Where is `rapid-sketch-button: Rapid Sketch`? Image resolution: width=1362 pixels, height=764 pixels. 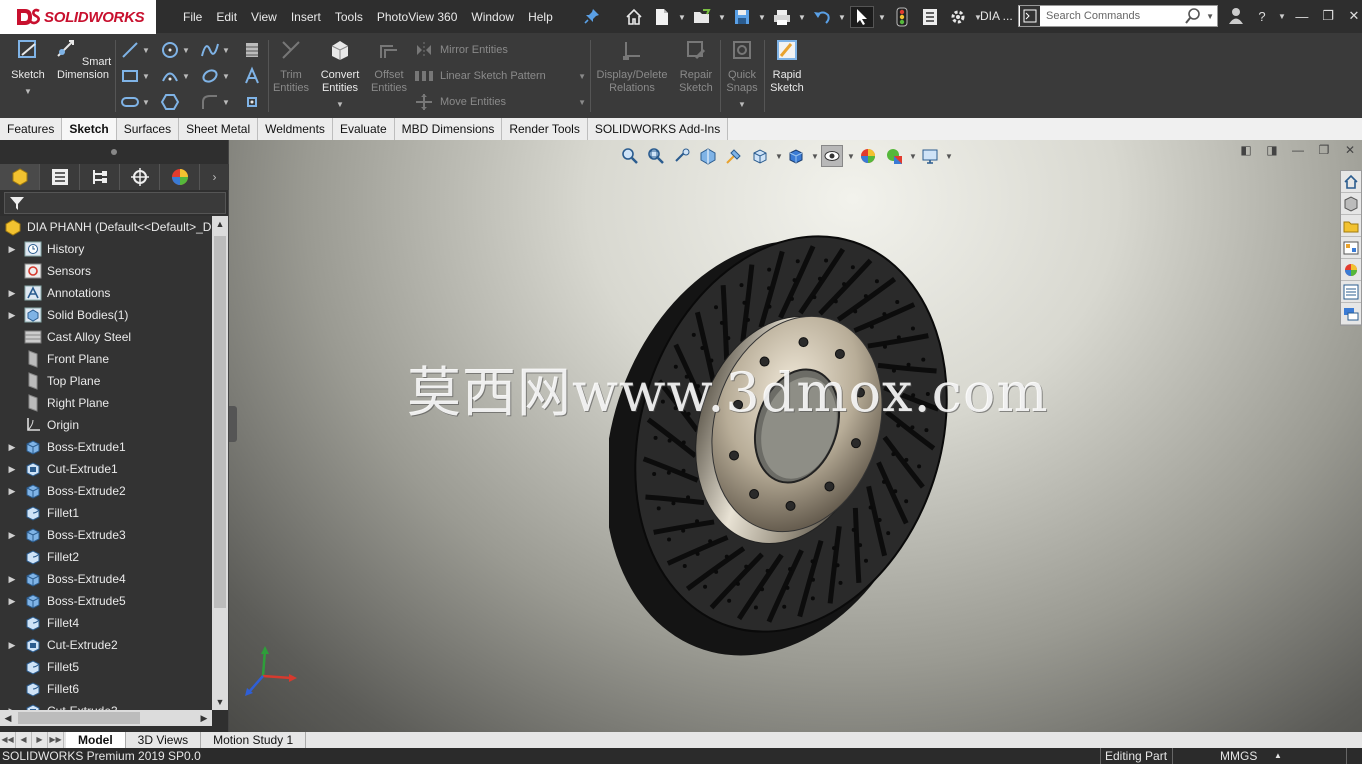 rapid-sketch-button: Rapid Sketch is located at coordinates (787, 66).